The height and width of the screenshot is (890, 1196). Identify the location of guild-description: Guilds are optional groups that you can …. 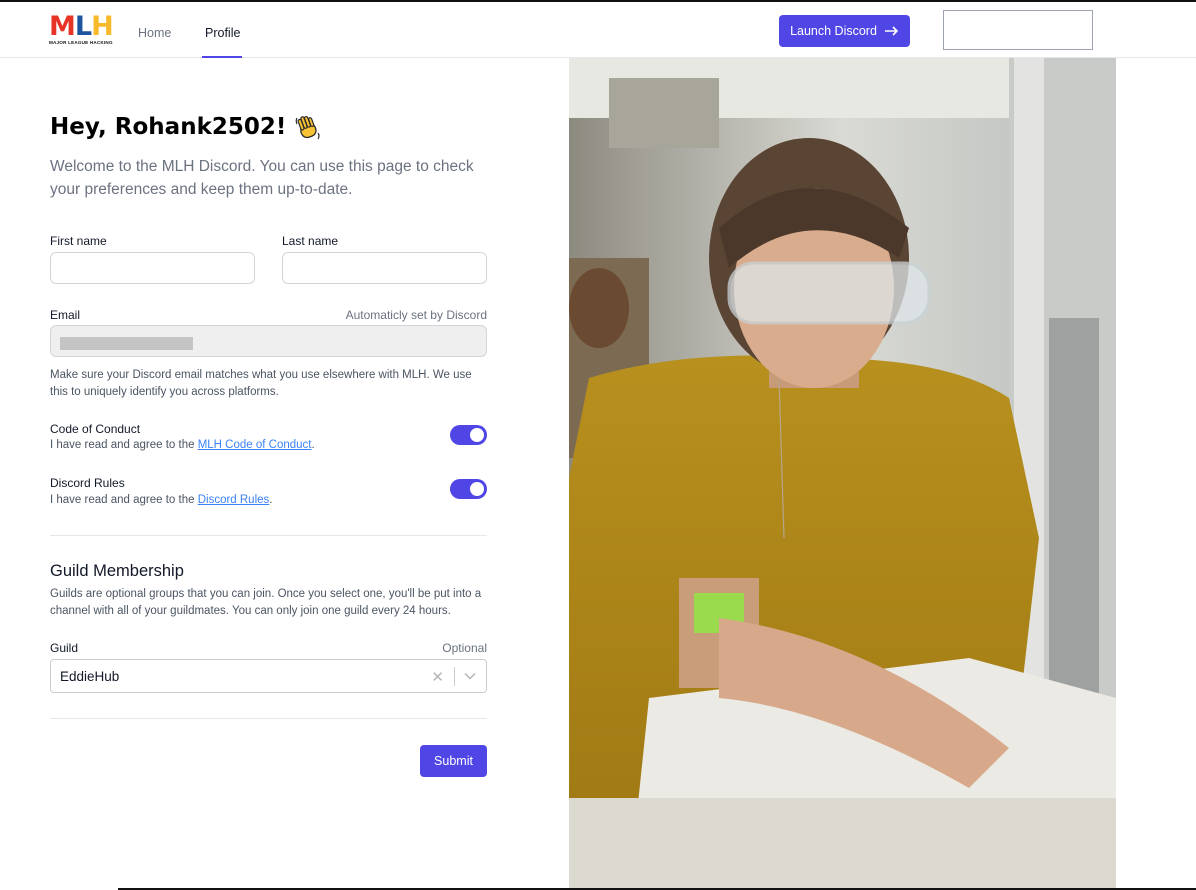
(266, 602).